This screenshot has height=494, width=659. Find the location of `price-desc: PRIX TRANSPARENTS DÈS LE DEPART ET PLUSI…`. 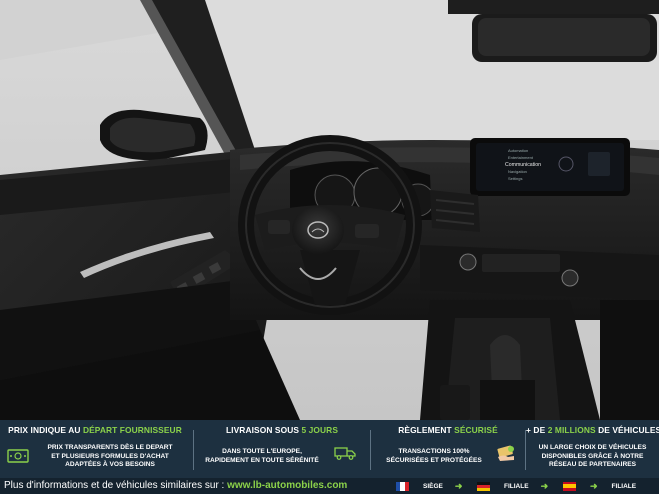

price-desc: PRIX TRANSPARENTS DÈS LE DEPART ET PLUSI… is located at coordinates (110, 456).